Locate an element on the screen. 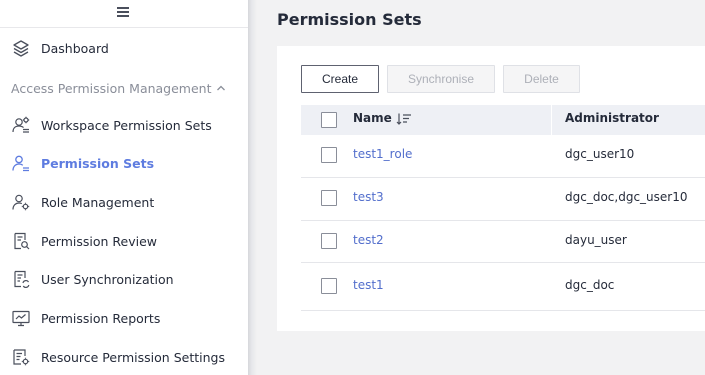 This screenshot has width=705, height=375. report-monitor-icon is located at coordinates (21, 318).